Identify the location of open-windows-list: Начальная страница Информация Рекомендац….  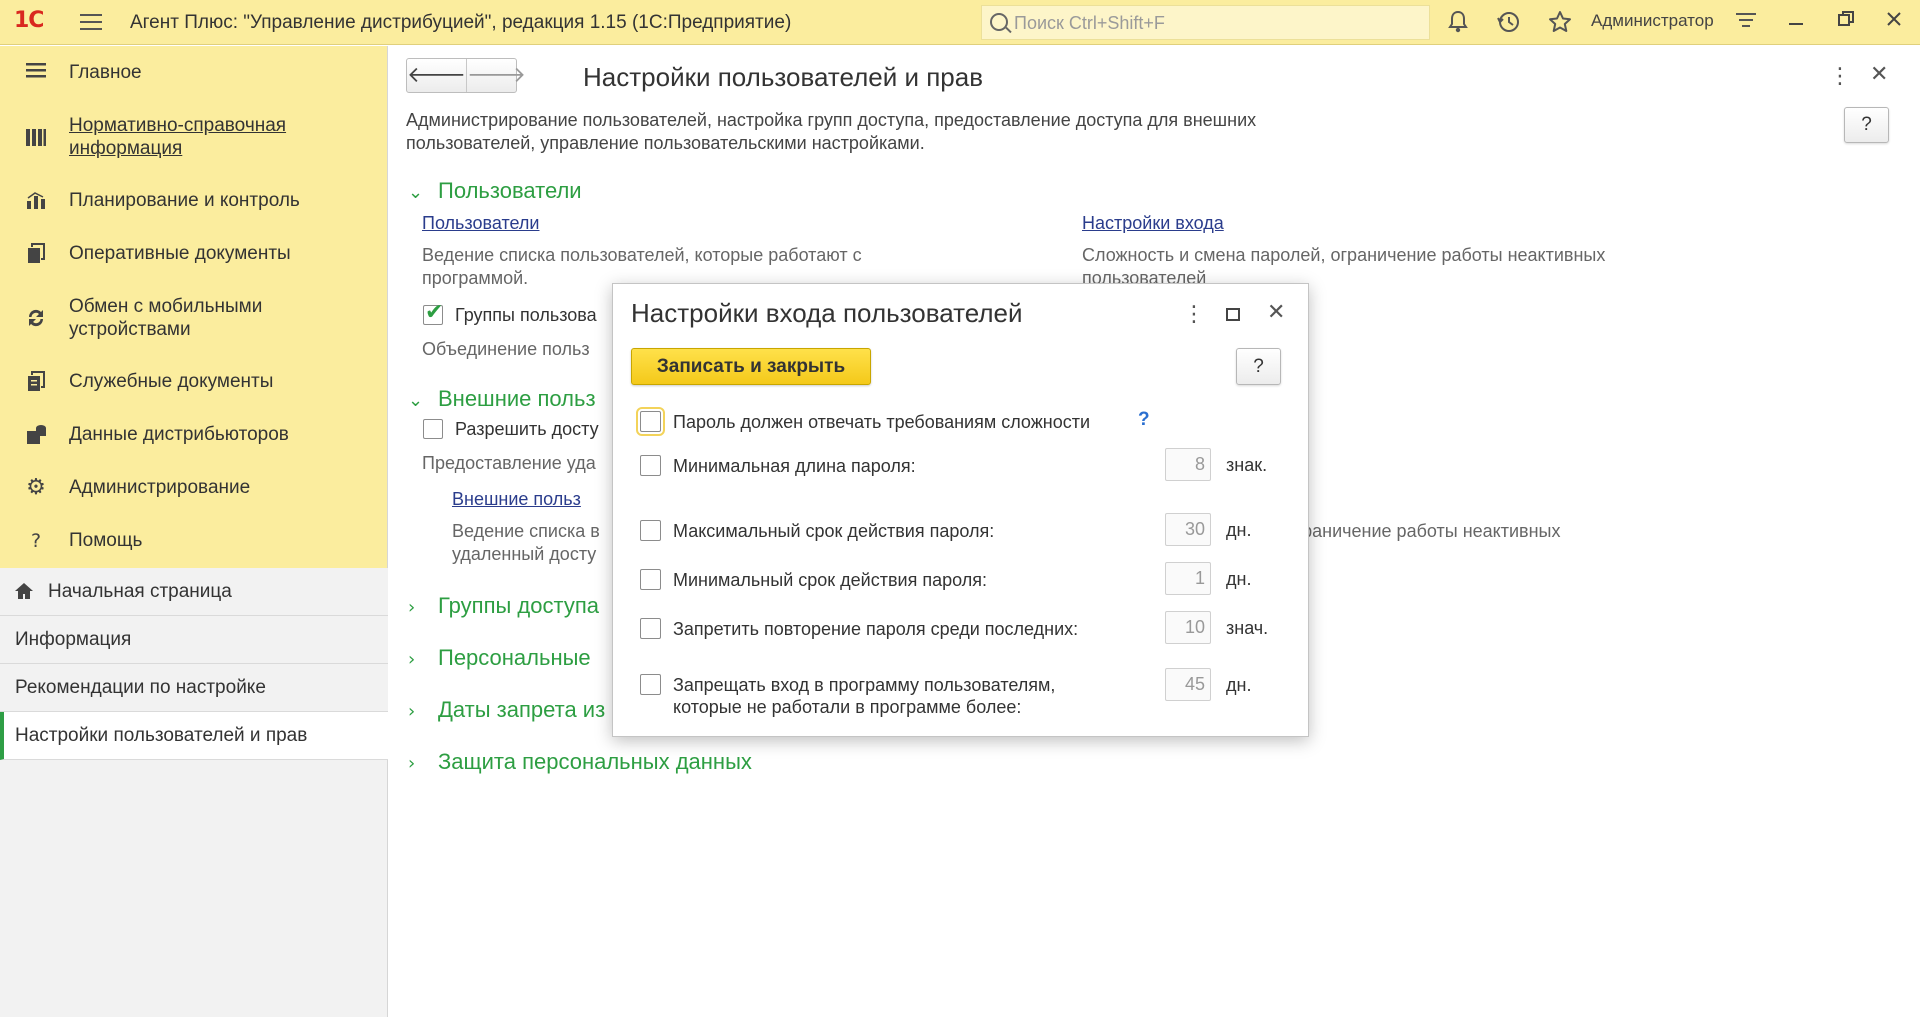
(194, 664).